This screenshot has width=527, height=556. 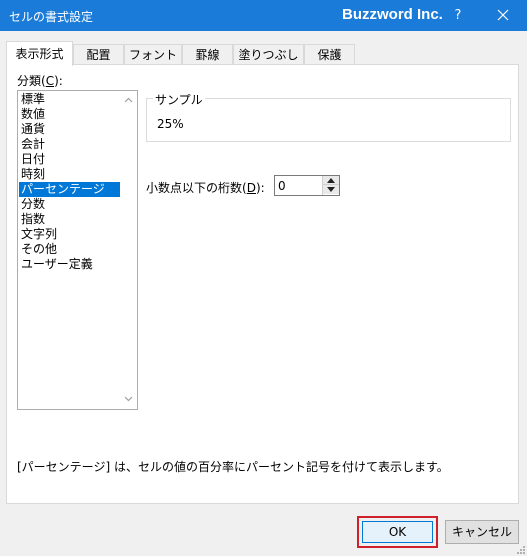 What do you see at coordinates (263, 15) in the screenshot?
I see `title-bar: セルの書式設定 Buzzword Inc. ?` at bounding box center [263, 15].